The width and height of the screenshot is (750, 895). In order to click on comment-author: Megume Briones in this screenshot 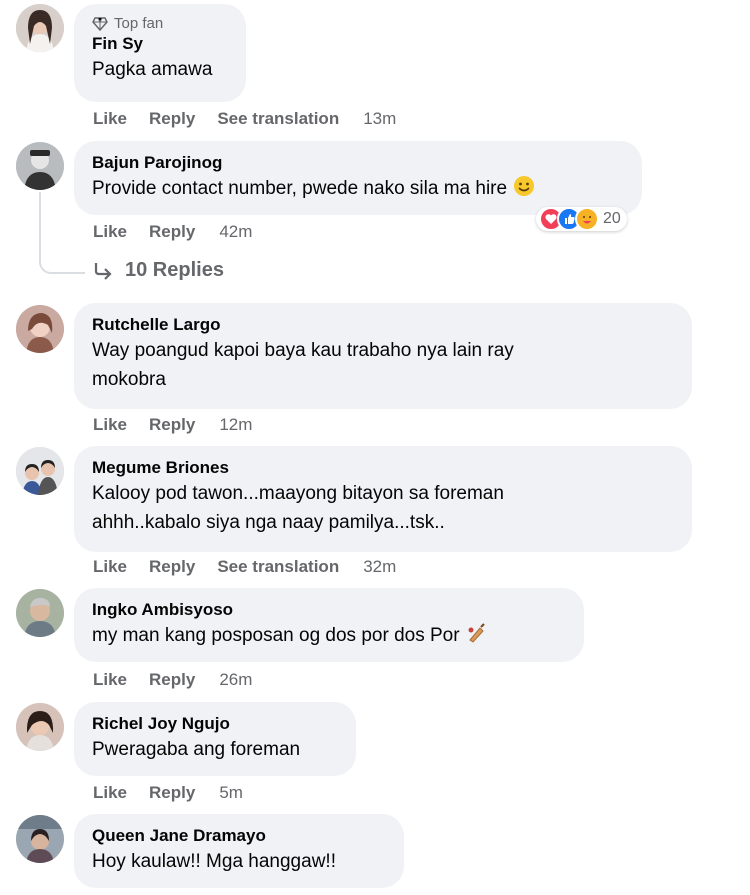, I will do `click(383, 468)`.